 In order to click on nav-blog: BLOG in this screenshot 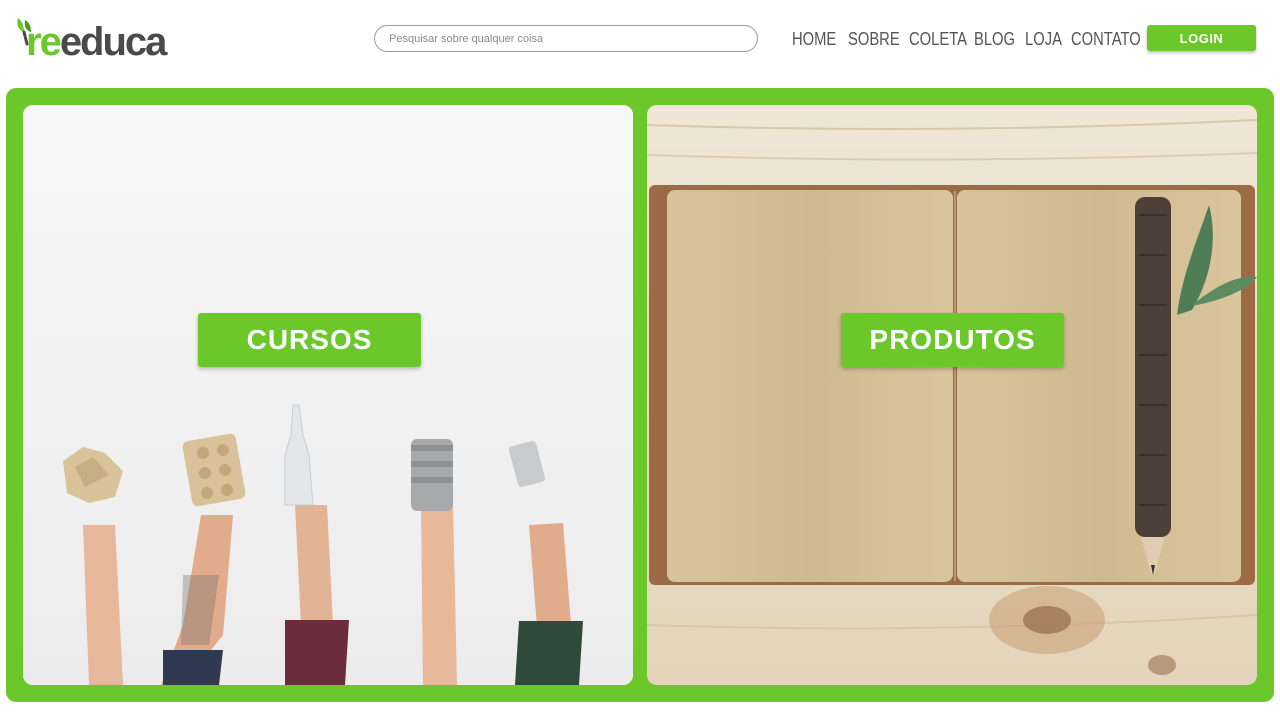, I will do `click(994, 39)`.